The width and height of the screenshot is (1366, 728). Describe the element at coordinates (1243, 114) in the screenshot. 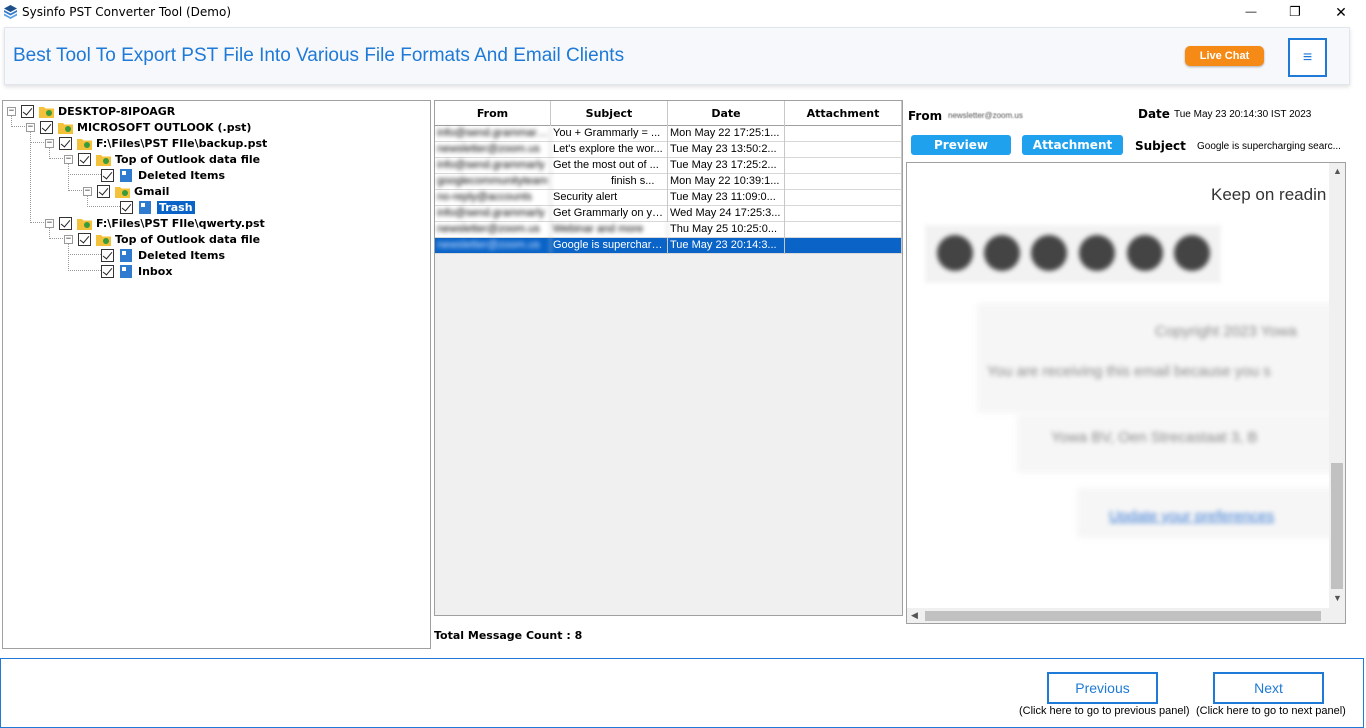

I see `date-value: Tue May 23 20:14:30 IST 2023` at that location.